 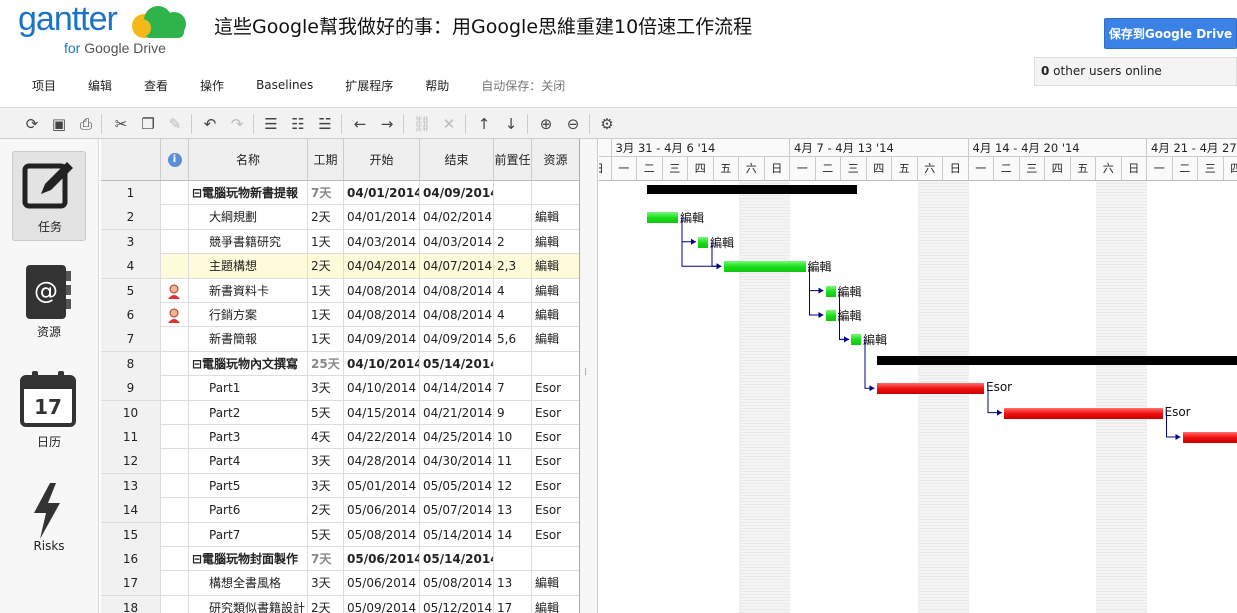 What do you see at coordinates (248, 604) in the screenshot?
I see `task-name: 研究類似書籍設計` at bounding box center [248, 604].